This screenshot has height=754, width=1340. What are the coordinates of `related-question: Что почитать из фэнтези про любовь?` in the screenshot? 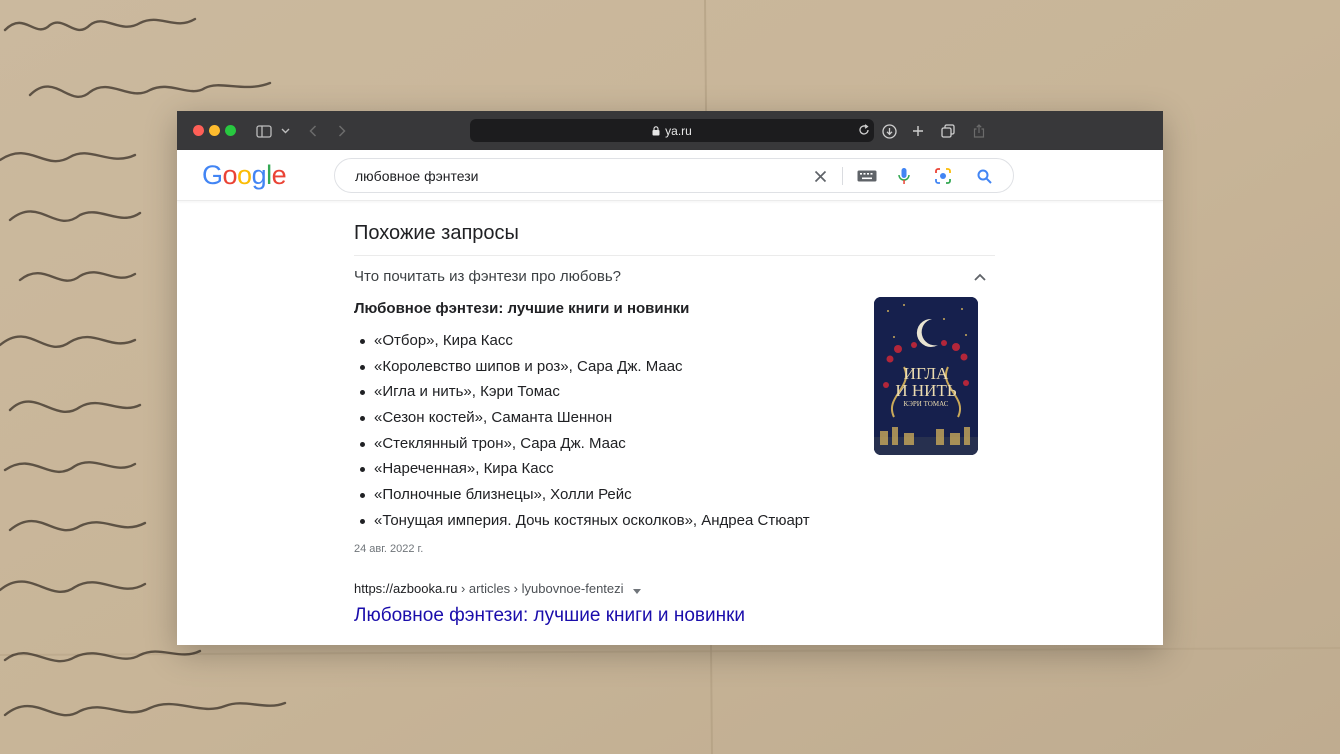 It's located at (487, 276).